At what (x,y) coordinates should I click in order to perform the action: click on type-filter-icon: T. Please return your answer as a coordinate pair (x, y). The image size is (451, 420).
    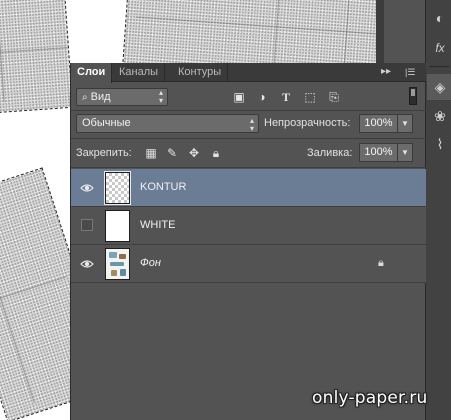
    Looking at the image, I should click on (286, 97).